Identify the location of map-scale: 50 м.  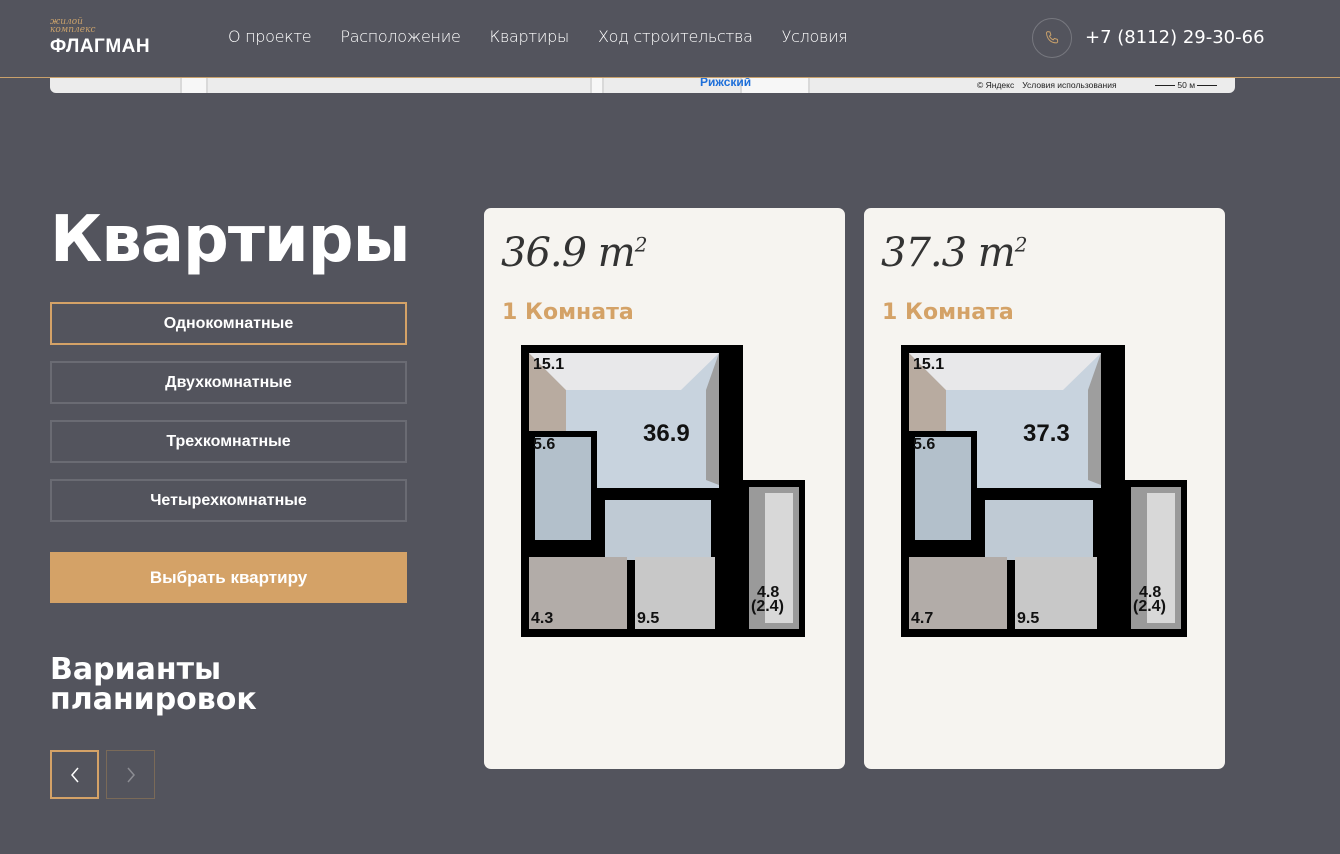
(1186, 85).